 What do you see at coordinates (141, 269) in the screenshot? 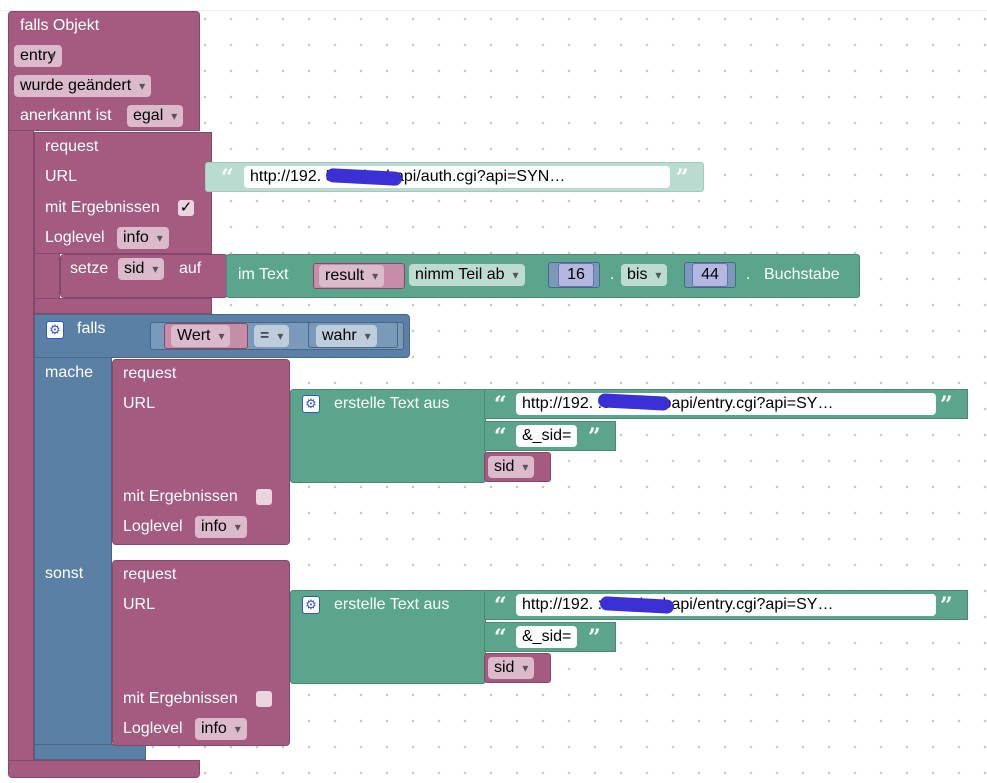
I see `variable-dropdown: sid` at bounding box center [141, 269].